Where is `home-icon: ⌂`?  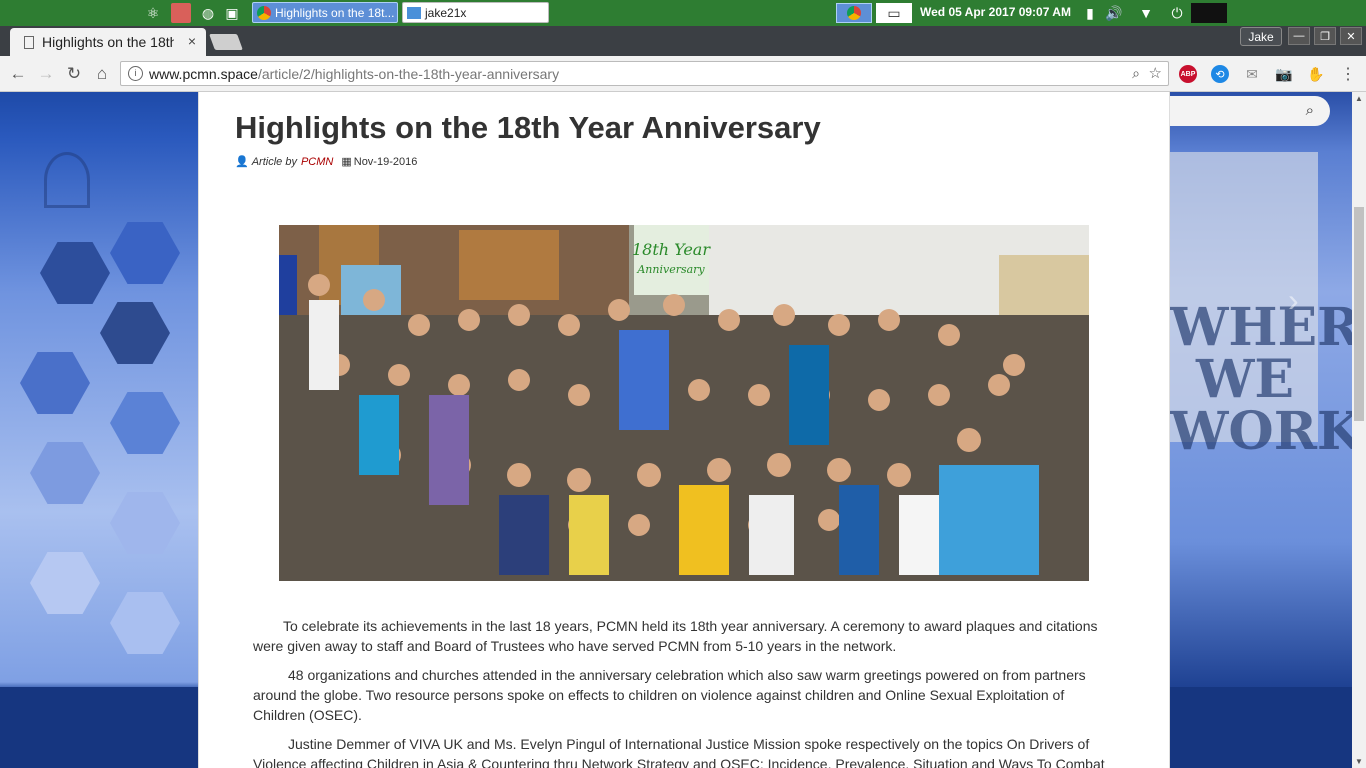
home-icon: ⌂ is located at coordinates (102, 74).